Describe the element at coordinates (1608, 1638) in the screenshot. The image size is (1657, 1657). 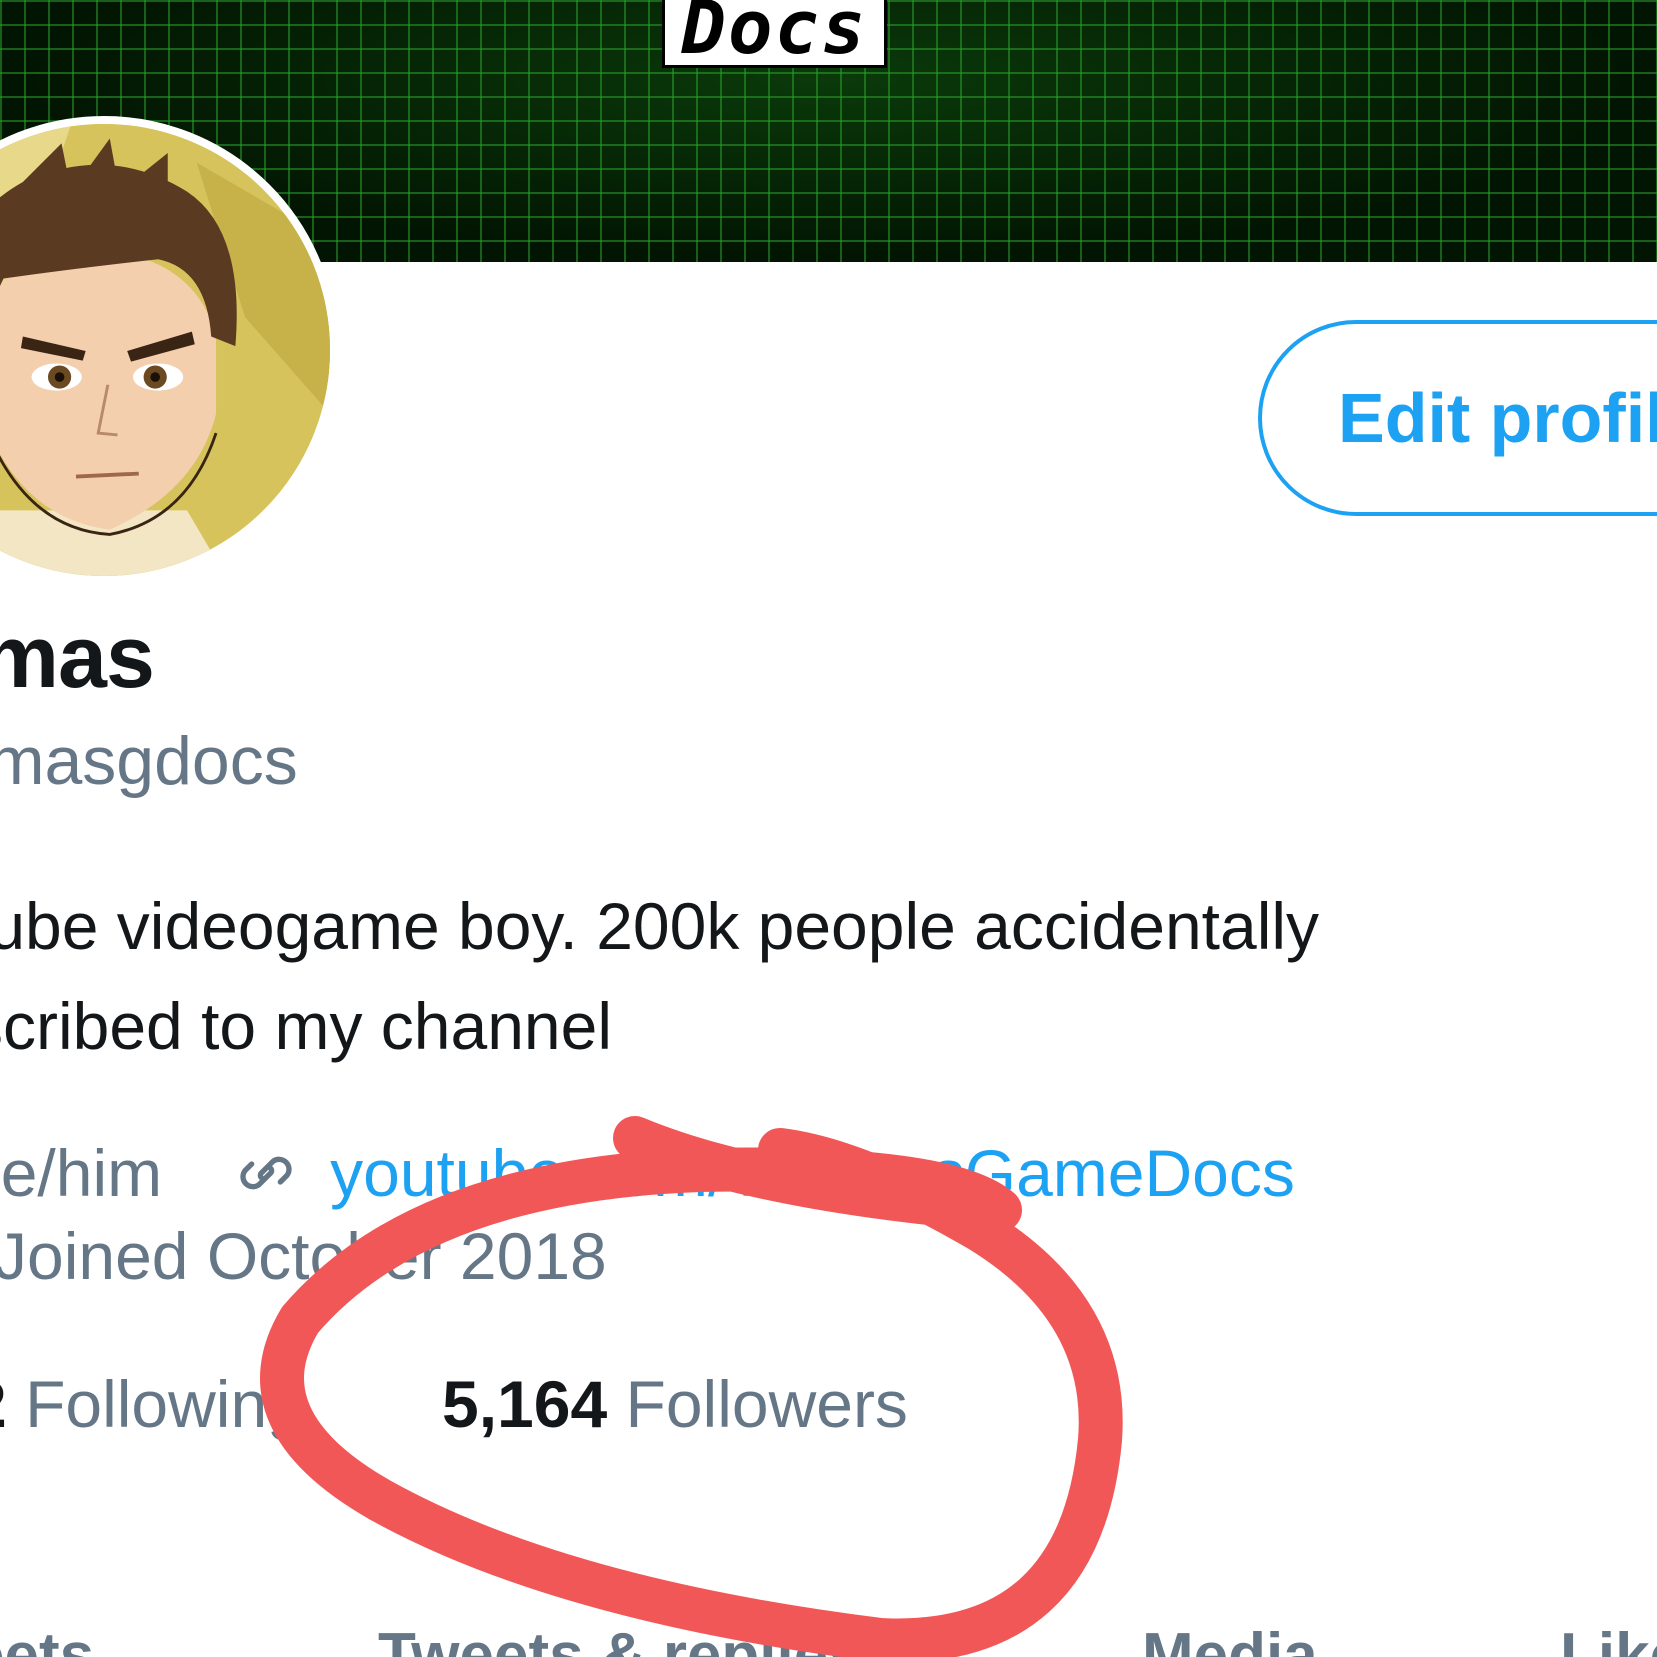
I see `tab-likes: Likes` at that location.